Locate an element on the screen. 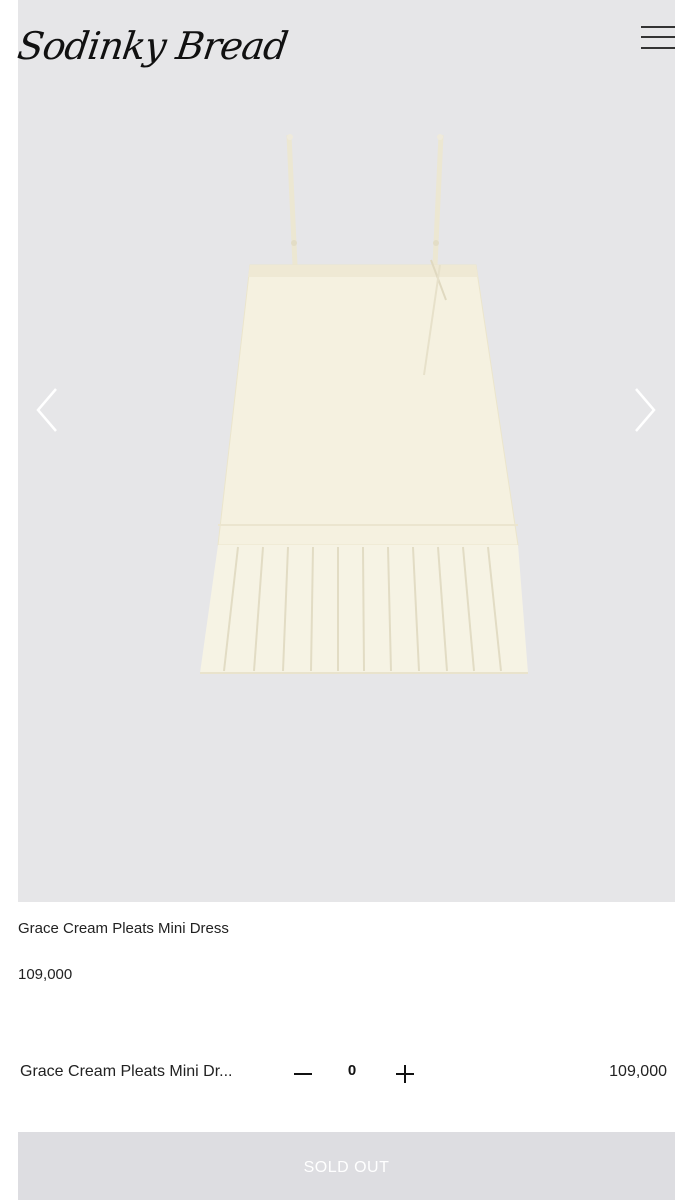  brand-logo: Sodinky Bread is located at coordinates (152, 46).